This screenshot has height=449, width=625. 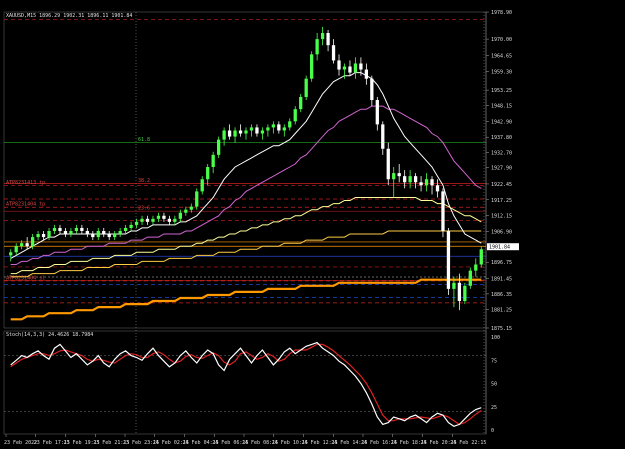 What do you see at coordinates (246, 254) in the screenshot?
I see `ma-slow2-line` at bounding box center [246, 254].